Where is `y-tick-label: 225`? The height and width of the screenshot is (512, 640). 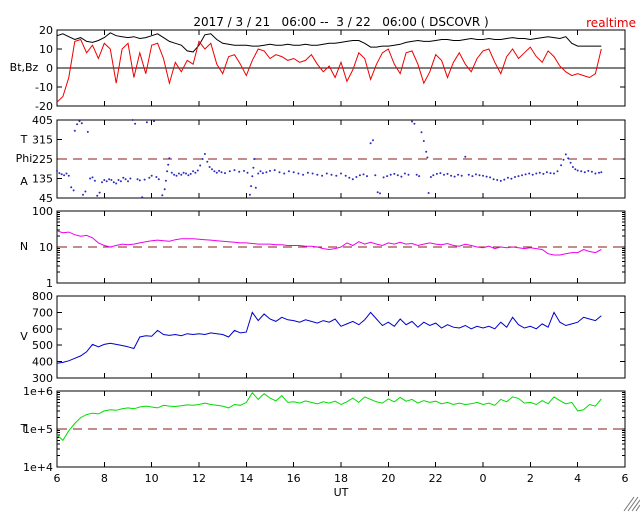 y-tick-label: 225 is located at coordinates (42, 159).